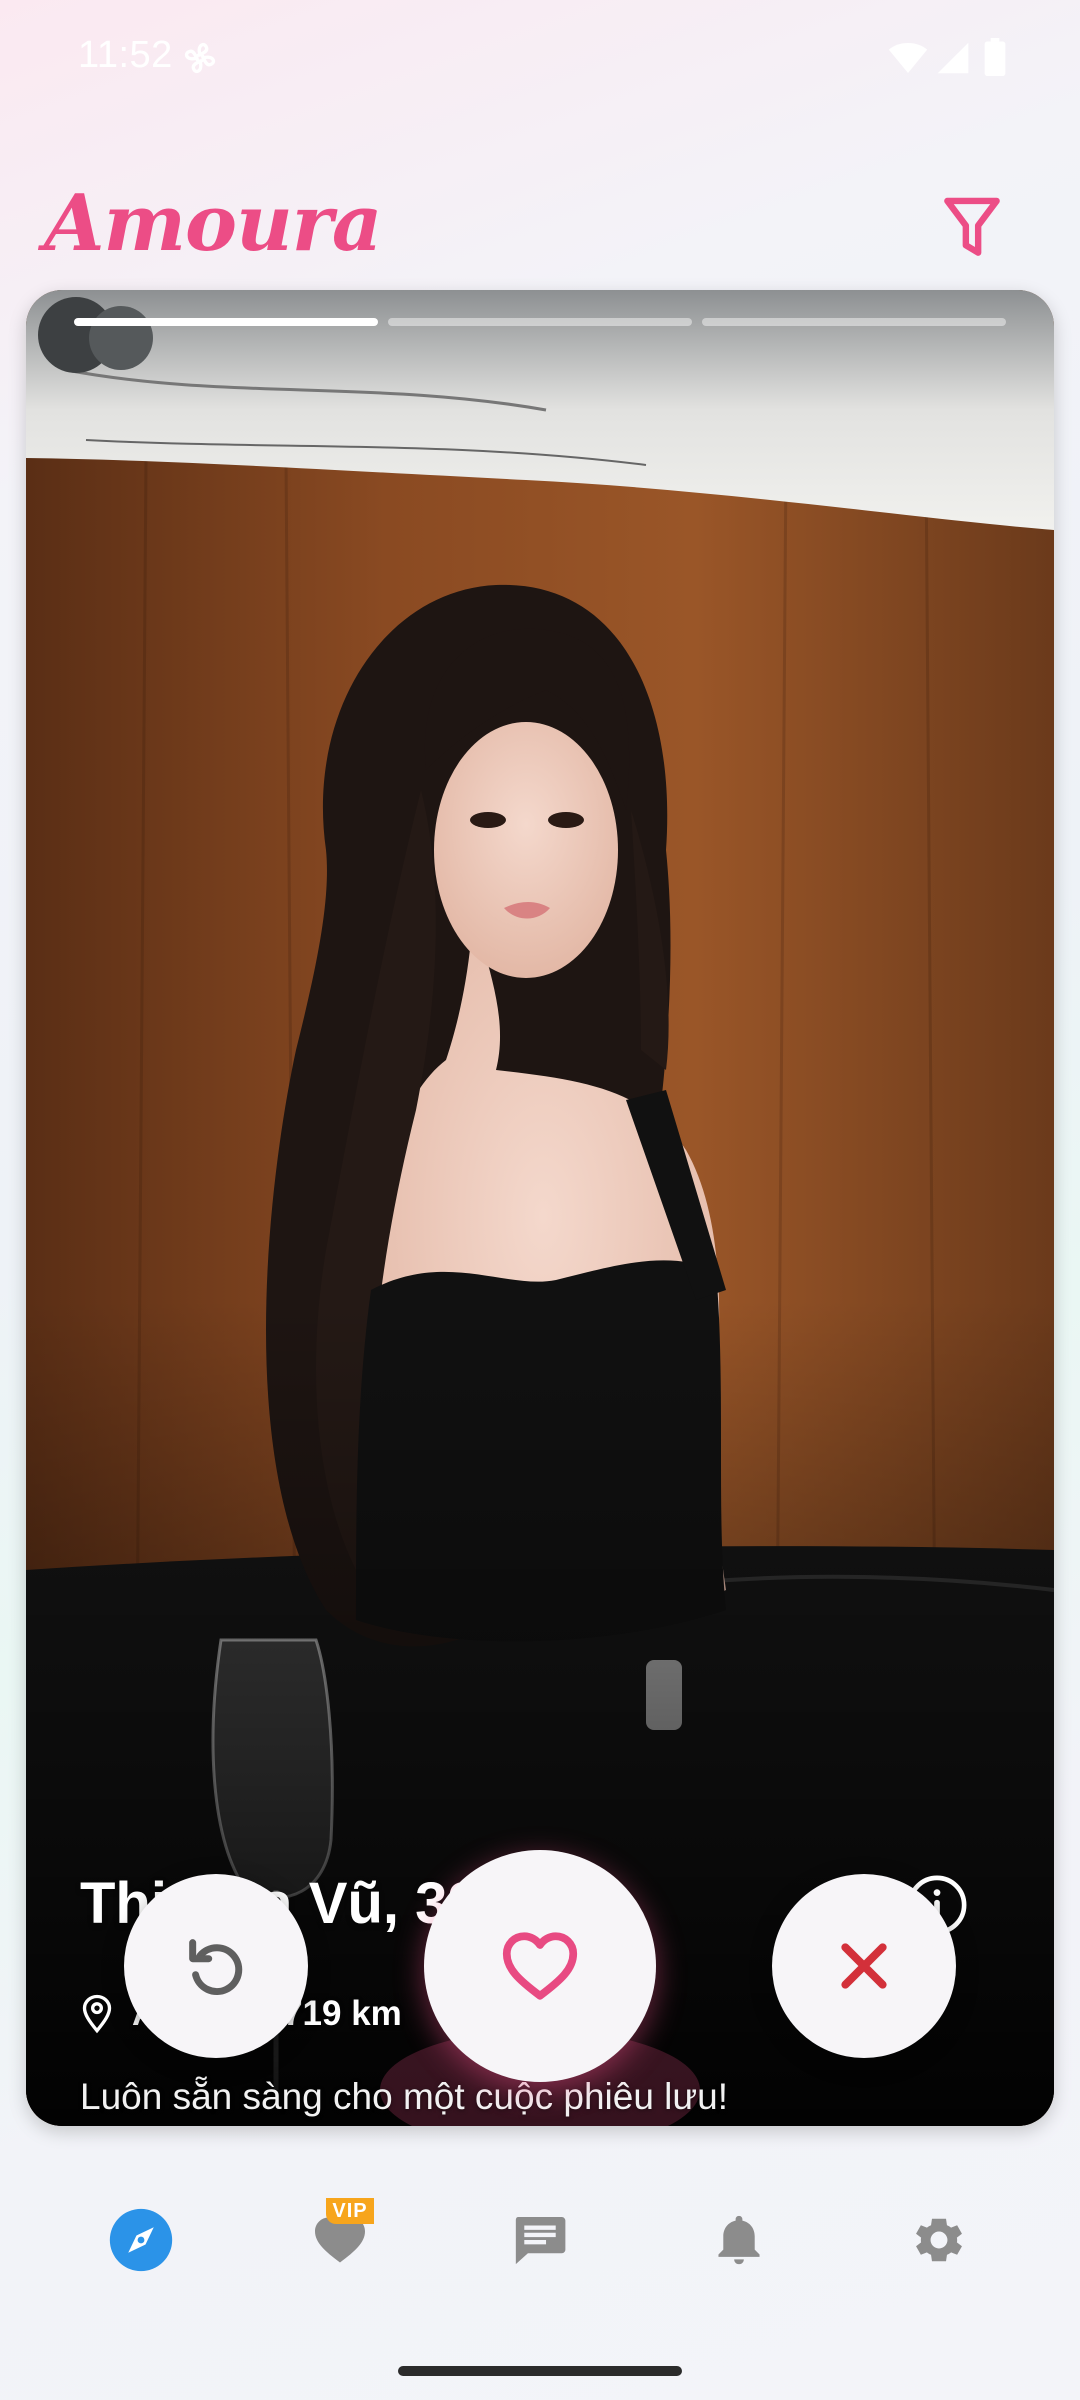 The height and width of the screenshot is (2400, 1080). I want to click on like-button, so click(540, 1966).